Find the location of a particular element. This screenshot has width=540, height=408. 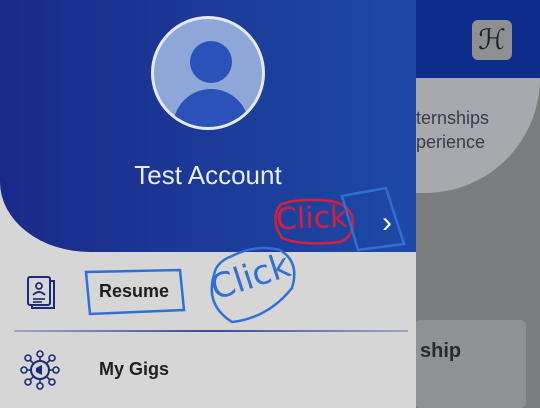

account-name: Test Account is located at coordinates (208, 175).